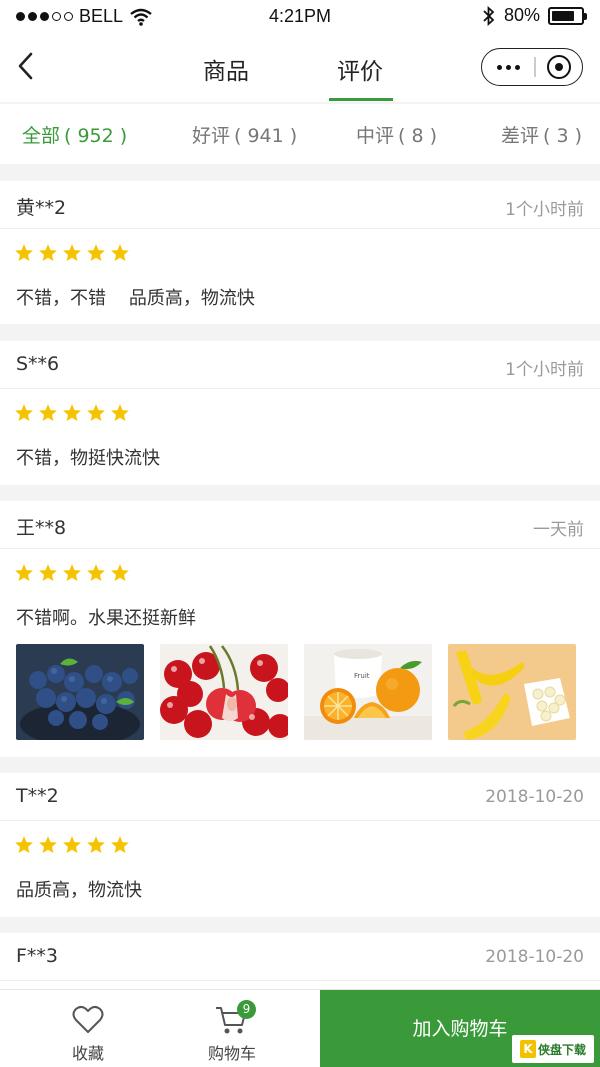  What do you see at coordinates (300, 134) in the screenshot?
I see `review-filter-bar: 全部( 952 ) 好评( 941 ) 中评( 8 ) 差评( 3 )` at bounding box center [300, 134].